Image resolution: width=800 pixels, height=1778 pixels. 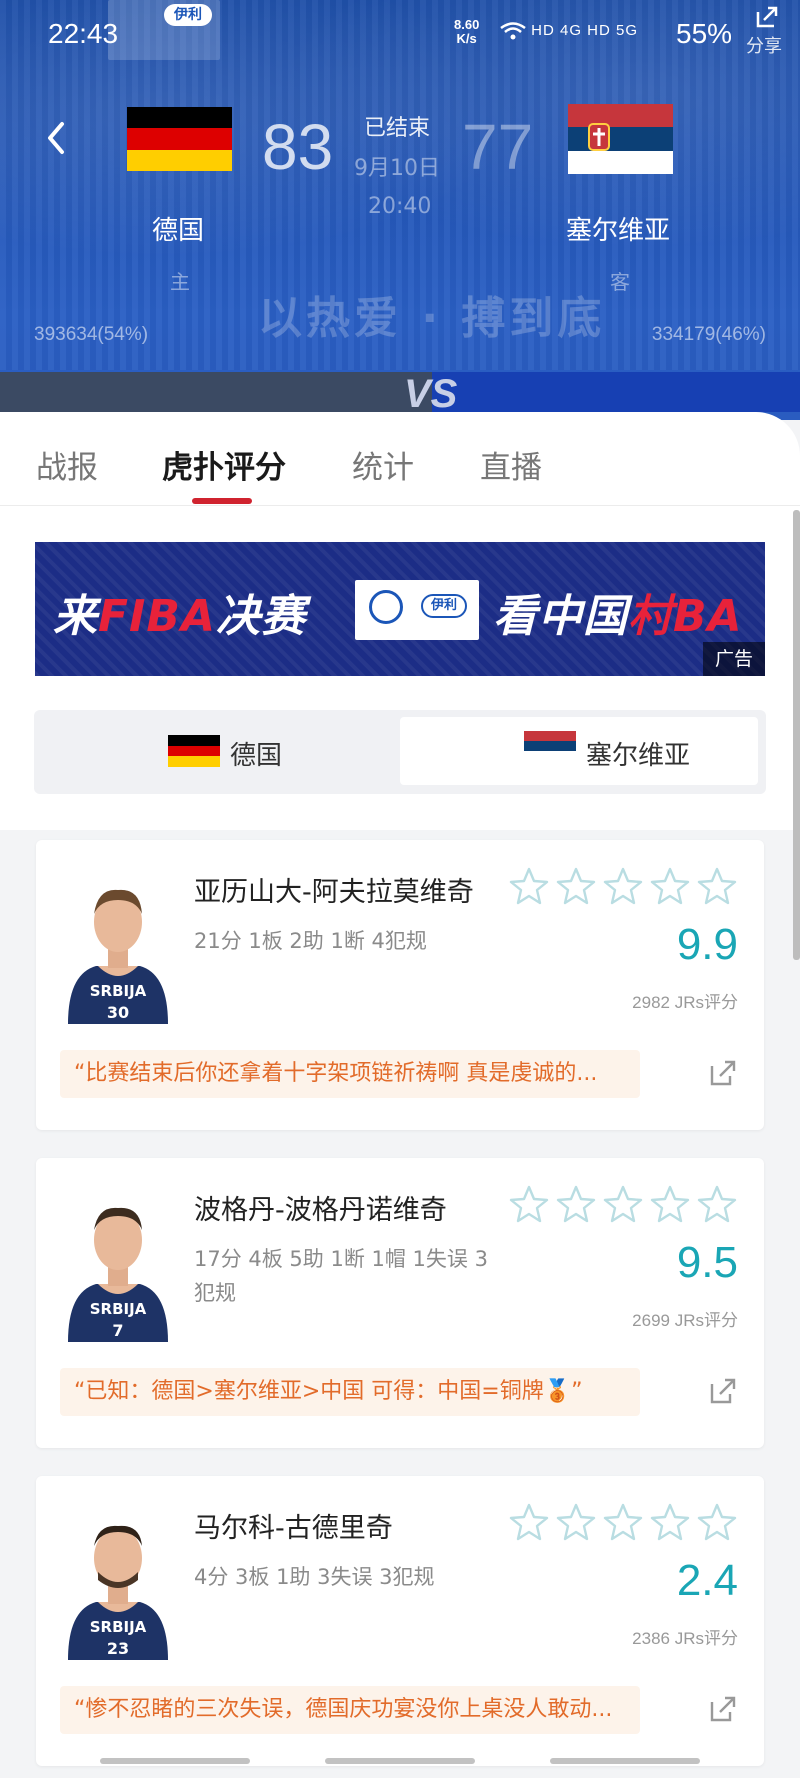 I want to click on away-support-count: 334179(46%), so click(x=708, y=334).